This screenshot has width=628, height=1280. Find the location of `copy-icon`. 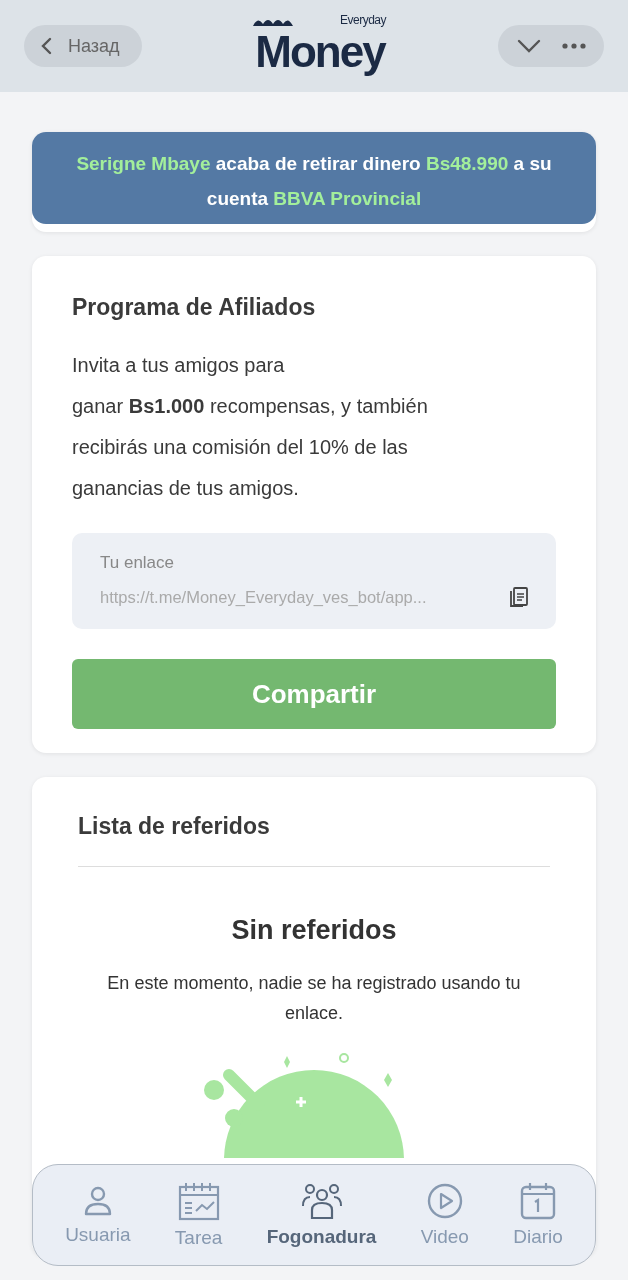

copy-icon is located at coordinates (519, 597).